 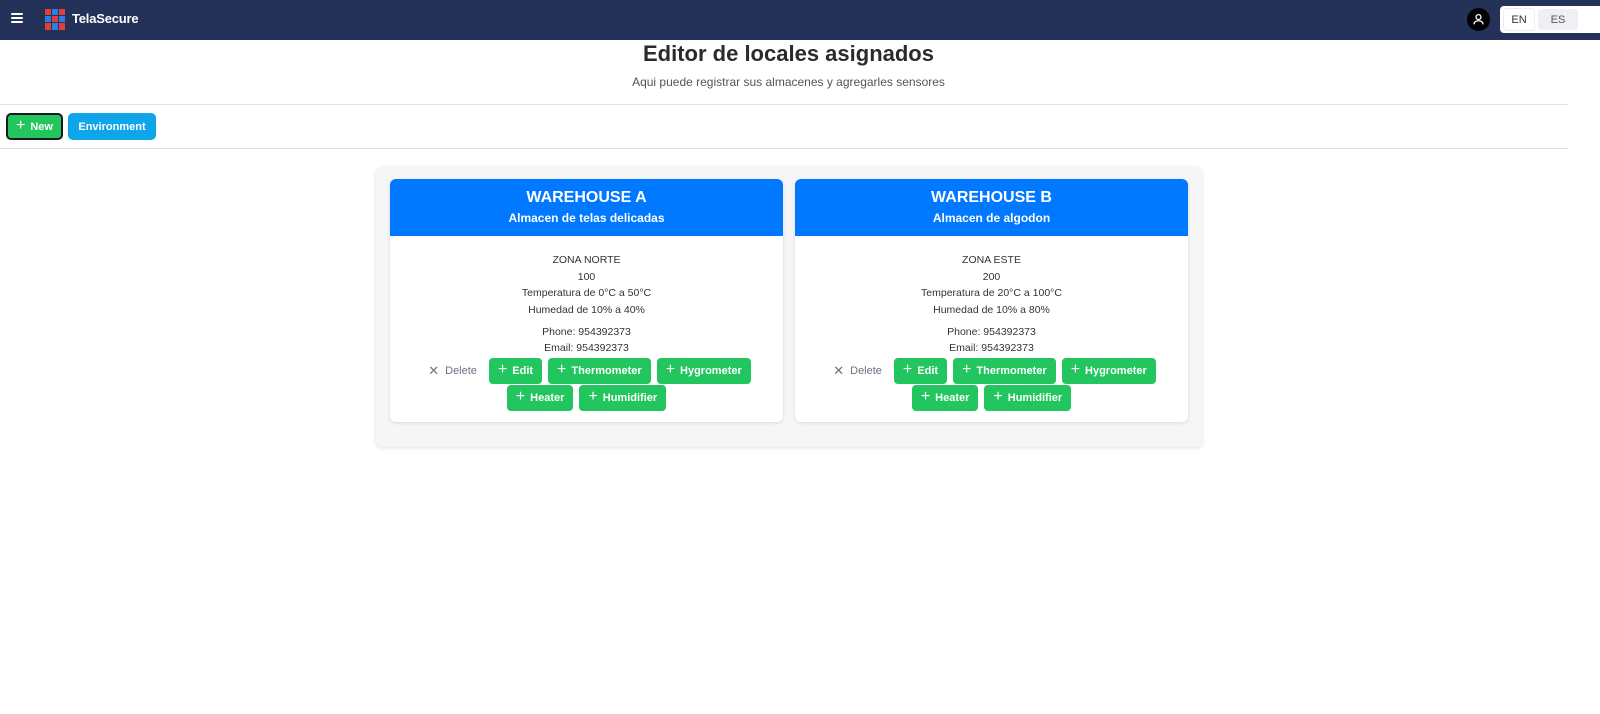 What do you see at coordinates (991, 293) in the screenshot?
I see `warehouse-temperature: Temperatura de 20°C a 100°C` at bounding box center [991, 293].